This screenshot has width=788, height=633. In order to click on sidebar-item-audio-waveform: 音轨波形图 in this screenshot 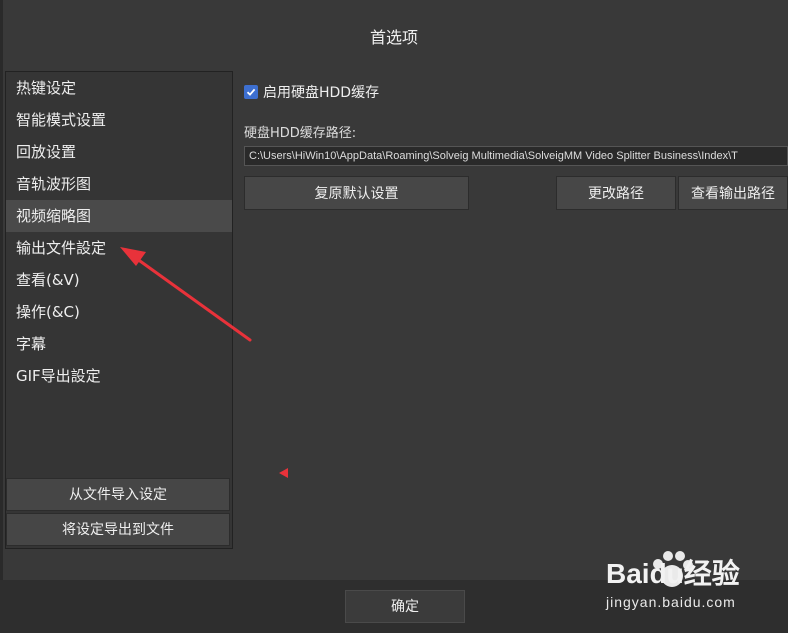, I will do `click(119, 184)`.